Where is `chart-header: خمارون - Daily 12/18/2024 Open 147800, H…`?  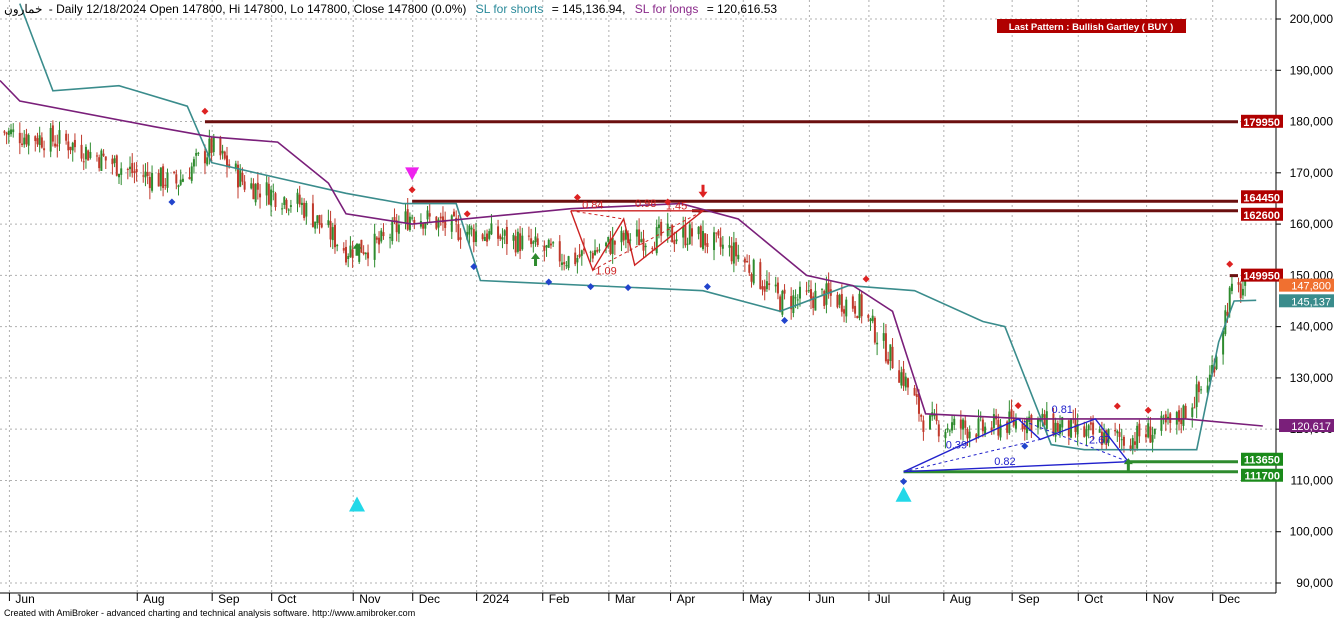
chart-header: خمارون - Daily 12/18/2024 Open 147800, H… is located at coordinates (390, 9).